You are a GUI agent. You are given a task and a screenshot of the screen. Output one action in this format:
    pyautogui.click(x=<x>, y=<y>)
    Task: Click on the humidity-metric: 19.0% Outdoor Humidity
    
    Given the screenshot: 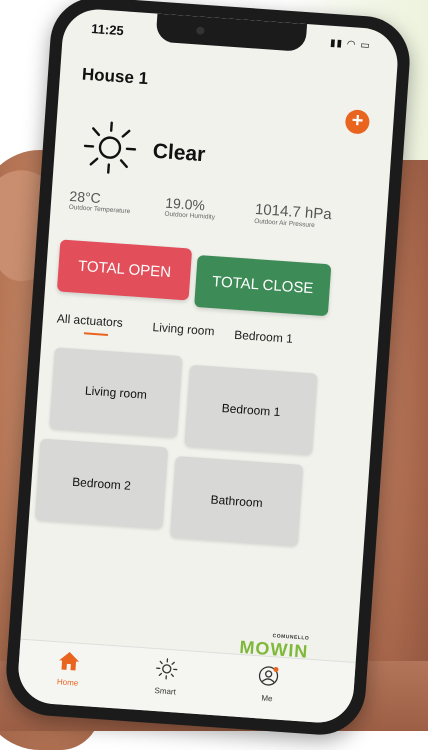 What is the action you would take?
    pyautogui.click(x=190, y=208)
    